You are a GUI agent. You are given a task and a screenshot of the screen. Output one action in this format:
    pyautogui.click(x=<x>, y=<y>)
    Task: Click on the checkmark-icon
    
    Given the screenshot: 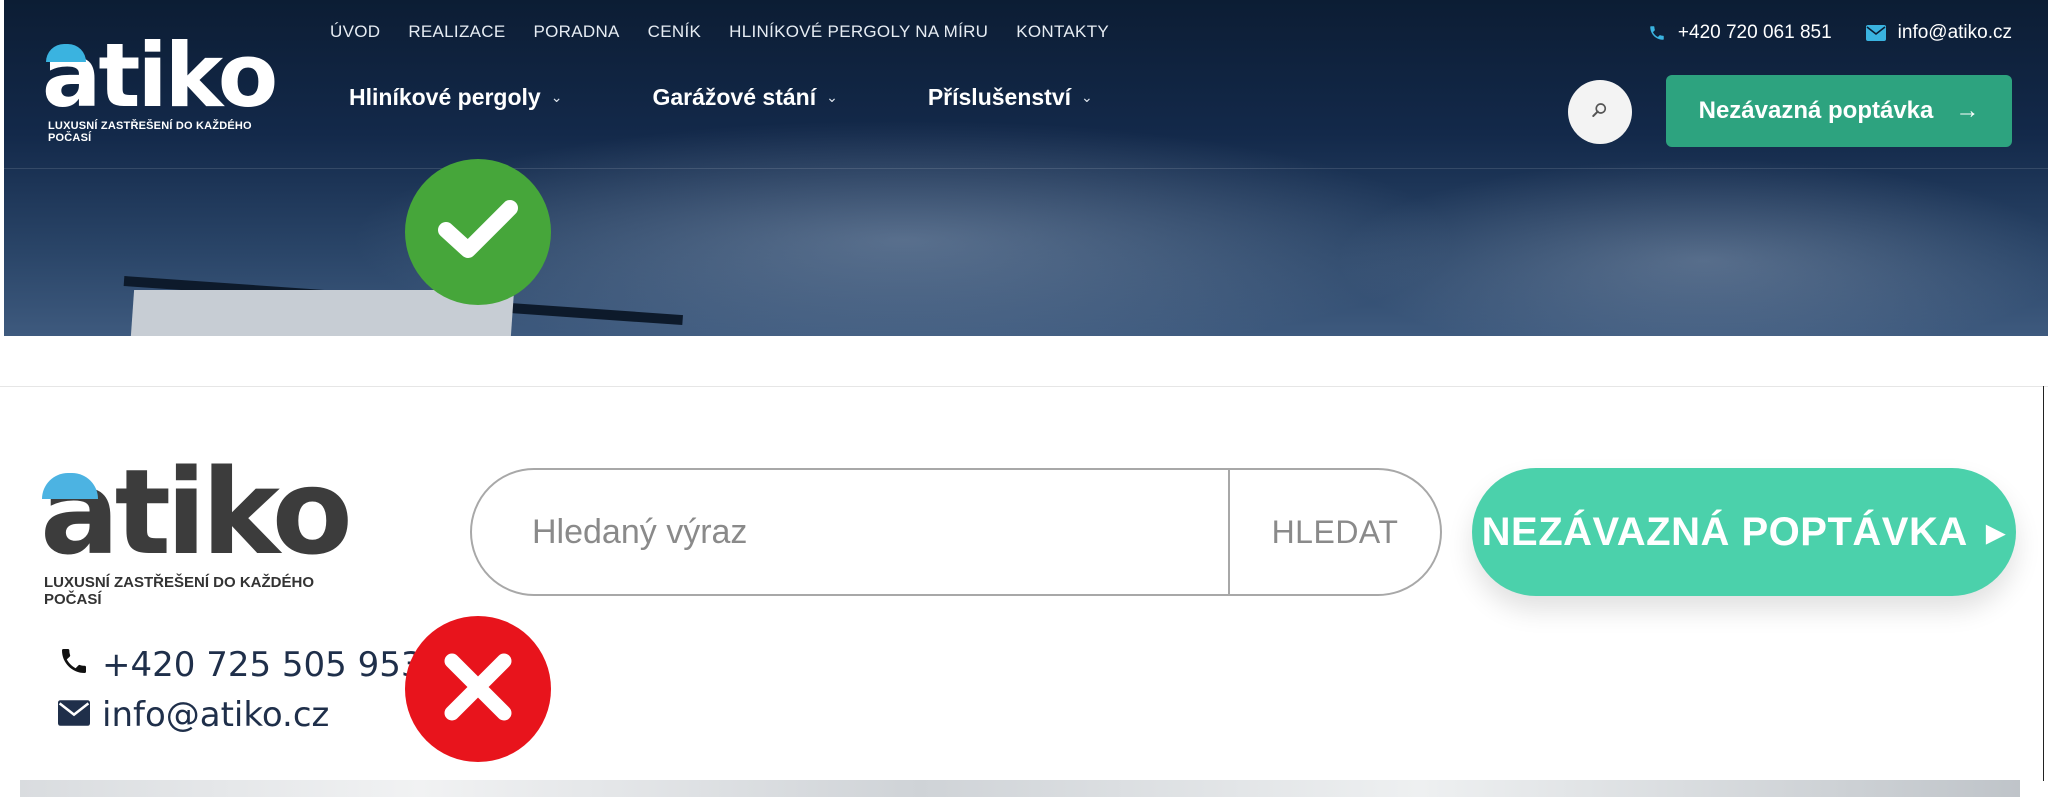 What is the action you would take?
    pyautogui.click(x=478, y=232)
    